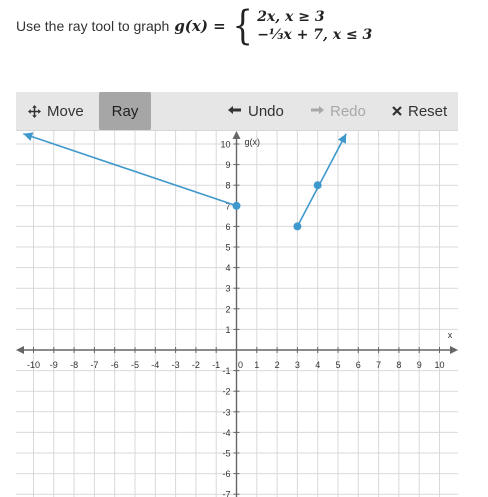  I want to click on x-tick-label: -5, so click(135, 365).